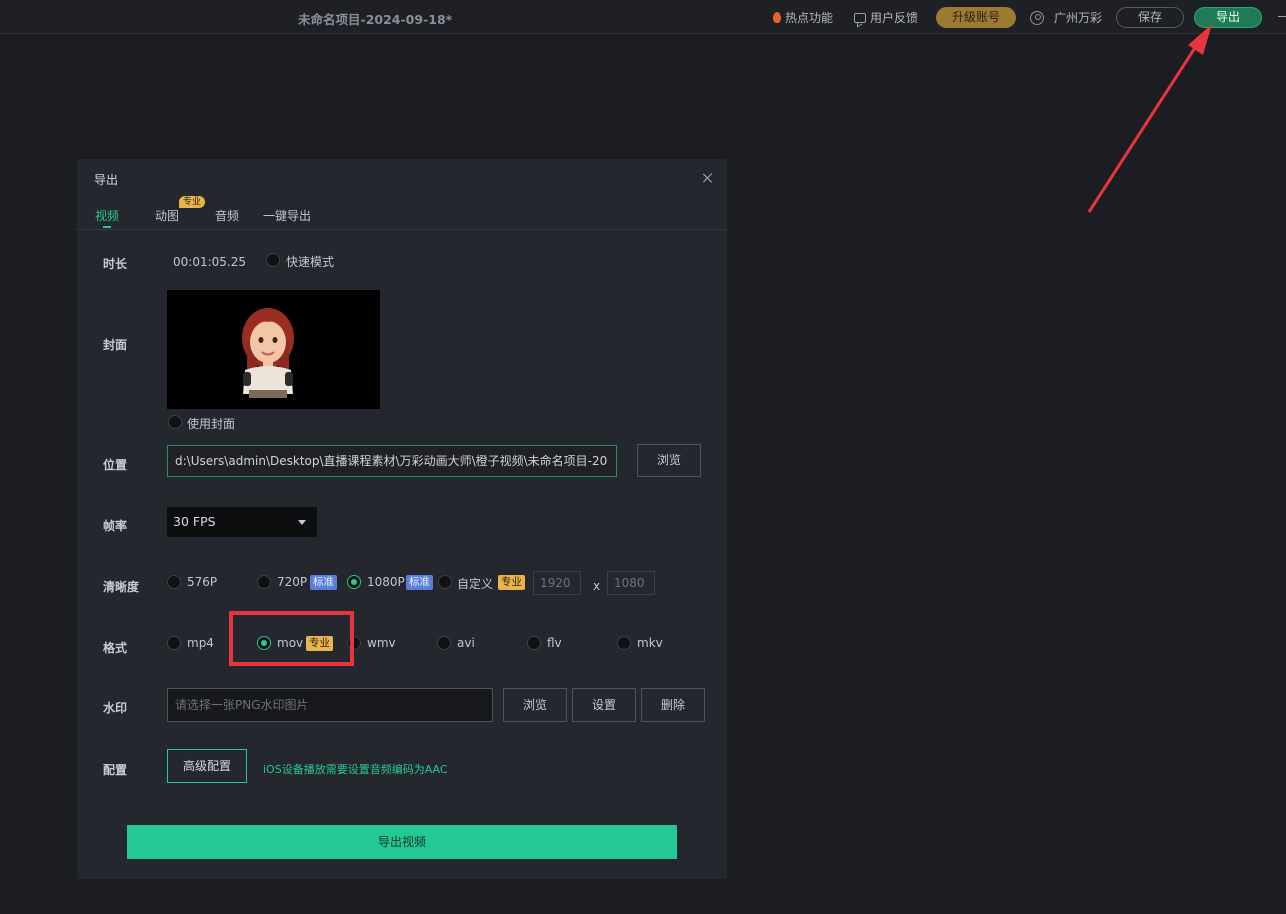  I want to click on feedback-link: 用户反馈, so click(886, 17).